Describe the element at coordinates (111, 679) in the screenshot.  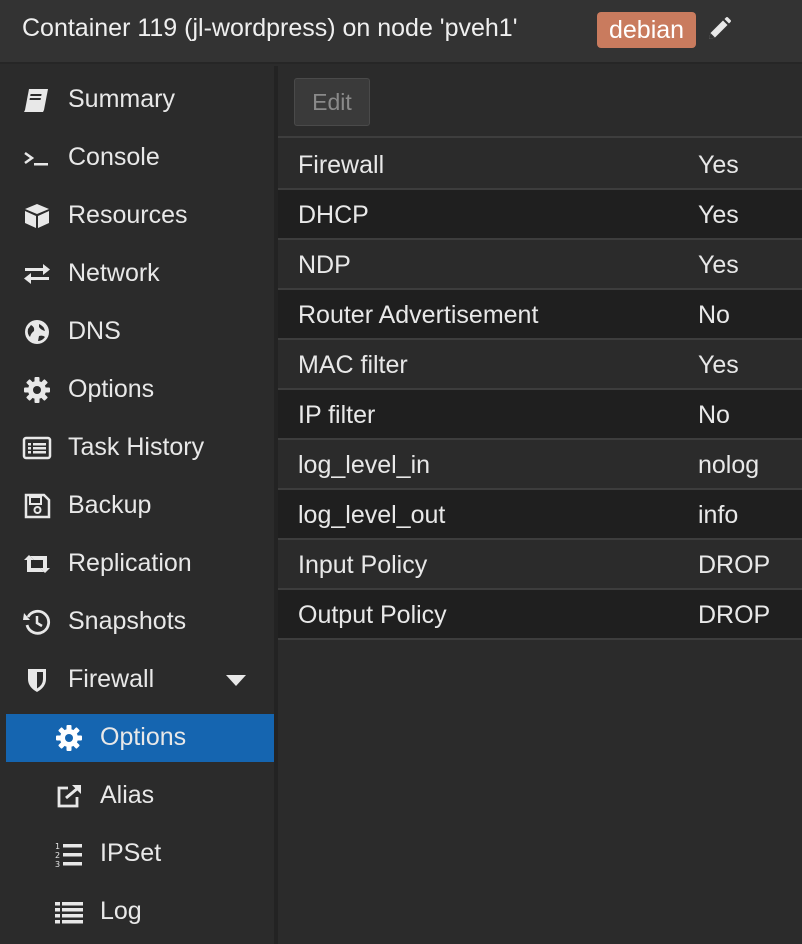
I see `sidebar-item-label: Firewall` at that location.